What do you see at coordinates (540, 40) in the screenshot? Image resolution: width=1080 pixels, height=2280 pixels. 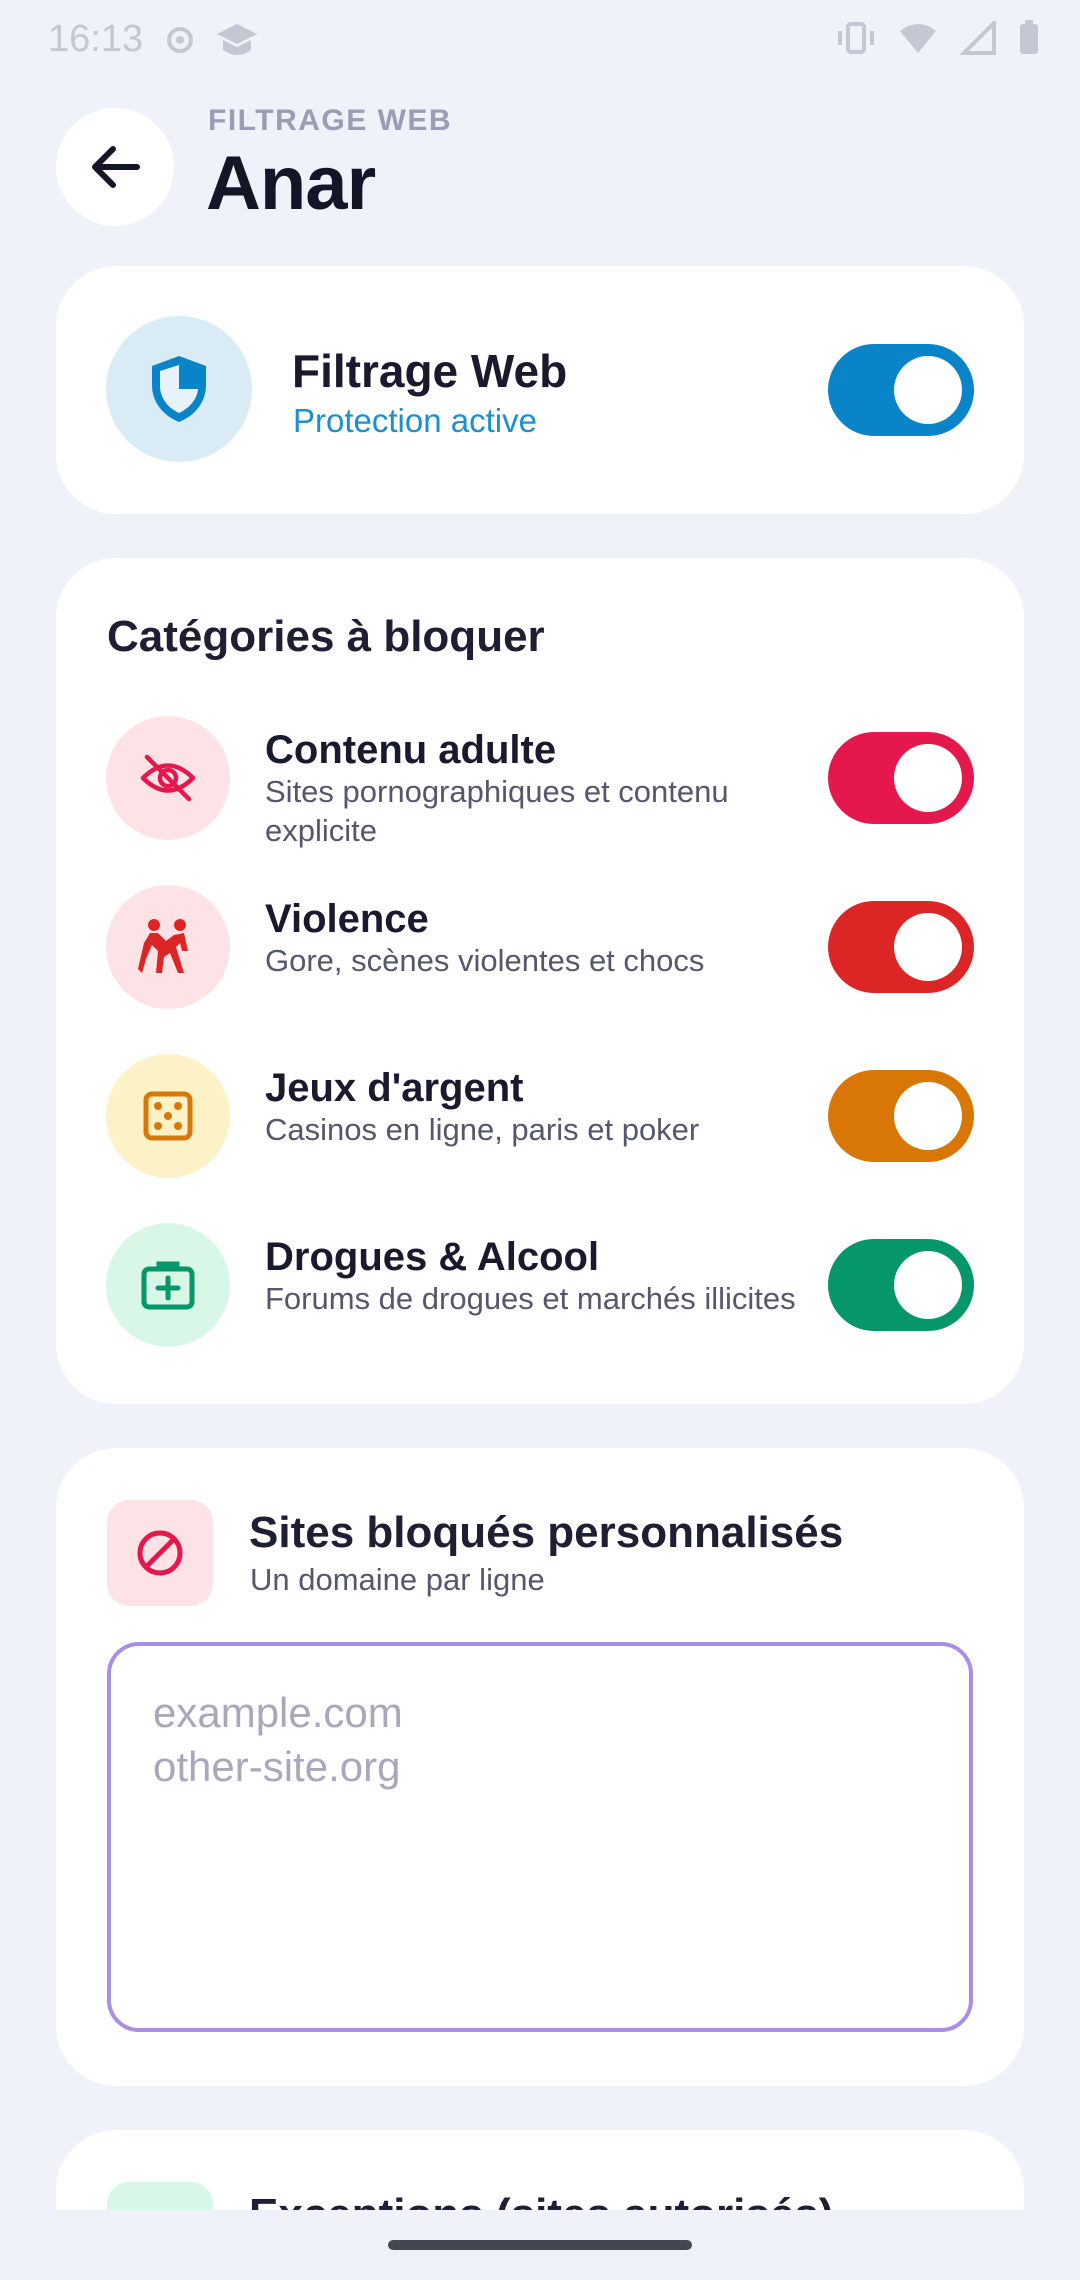 I see `status-bar: 16:13` at bounding box center [540, 40].